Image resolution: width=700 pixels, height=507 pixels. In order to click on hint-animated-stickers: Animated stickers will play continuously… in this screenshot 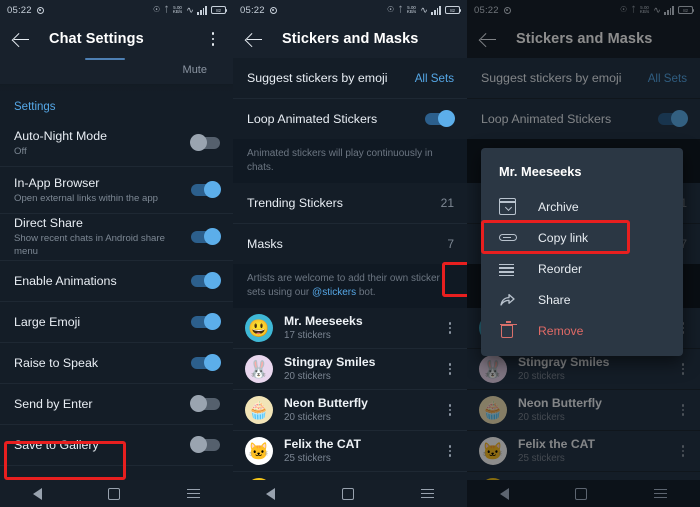, I will do `click(350, 161)`.